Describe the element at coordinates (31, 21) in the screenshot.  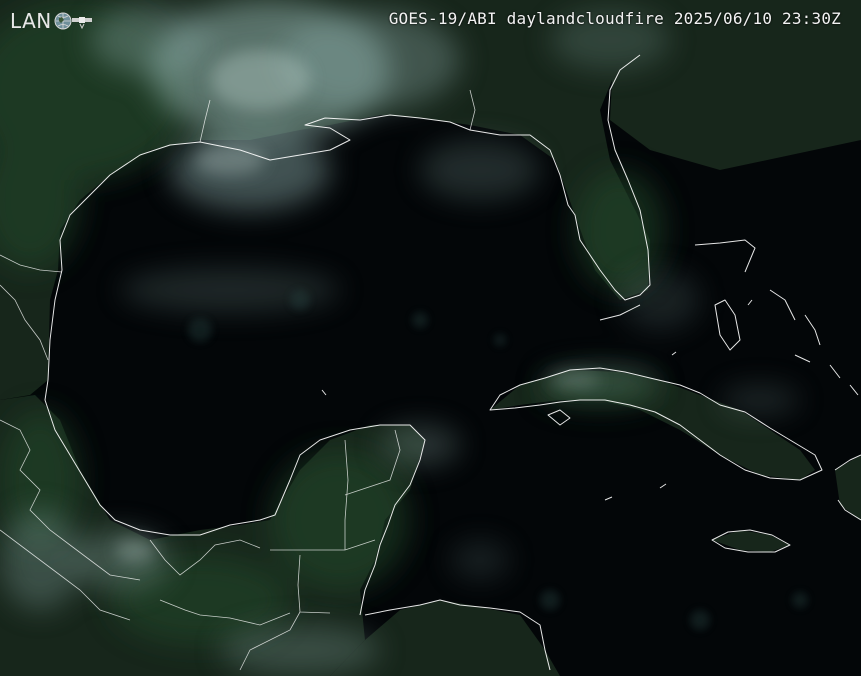
I see `logo-text: LAN` at that location.